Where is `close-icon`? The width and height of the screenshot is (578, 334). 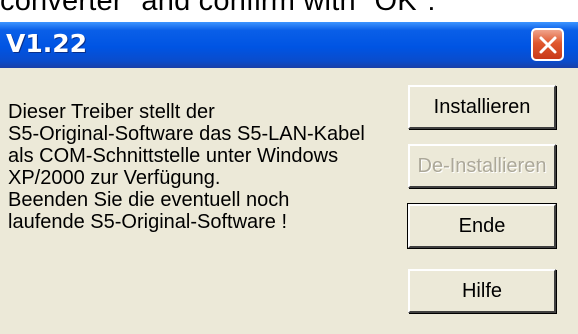 close-icon is located at coordinates (548, 45).